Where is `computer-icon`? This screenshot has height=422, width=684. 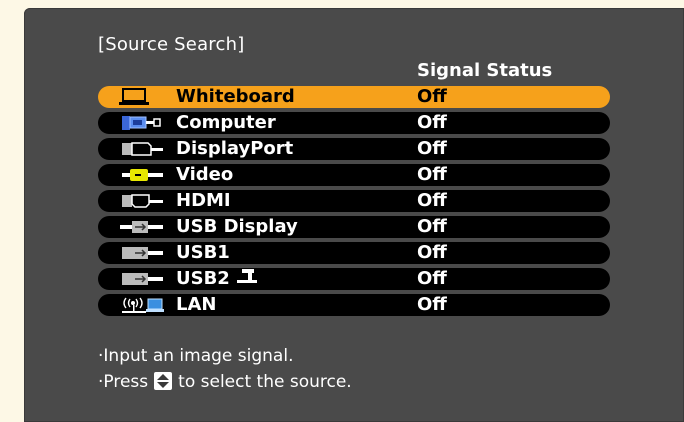 computer-icon is located at coordinates (143, 123).